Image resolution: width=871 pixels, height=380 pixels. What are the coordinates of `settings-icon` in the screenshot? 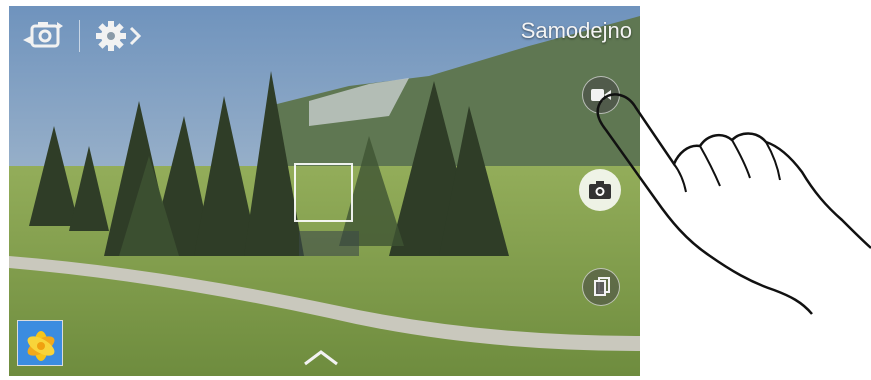 It's located at (119, 36).